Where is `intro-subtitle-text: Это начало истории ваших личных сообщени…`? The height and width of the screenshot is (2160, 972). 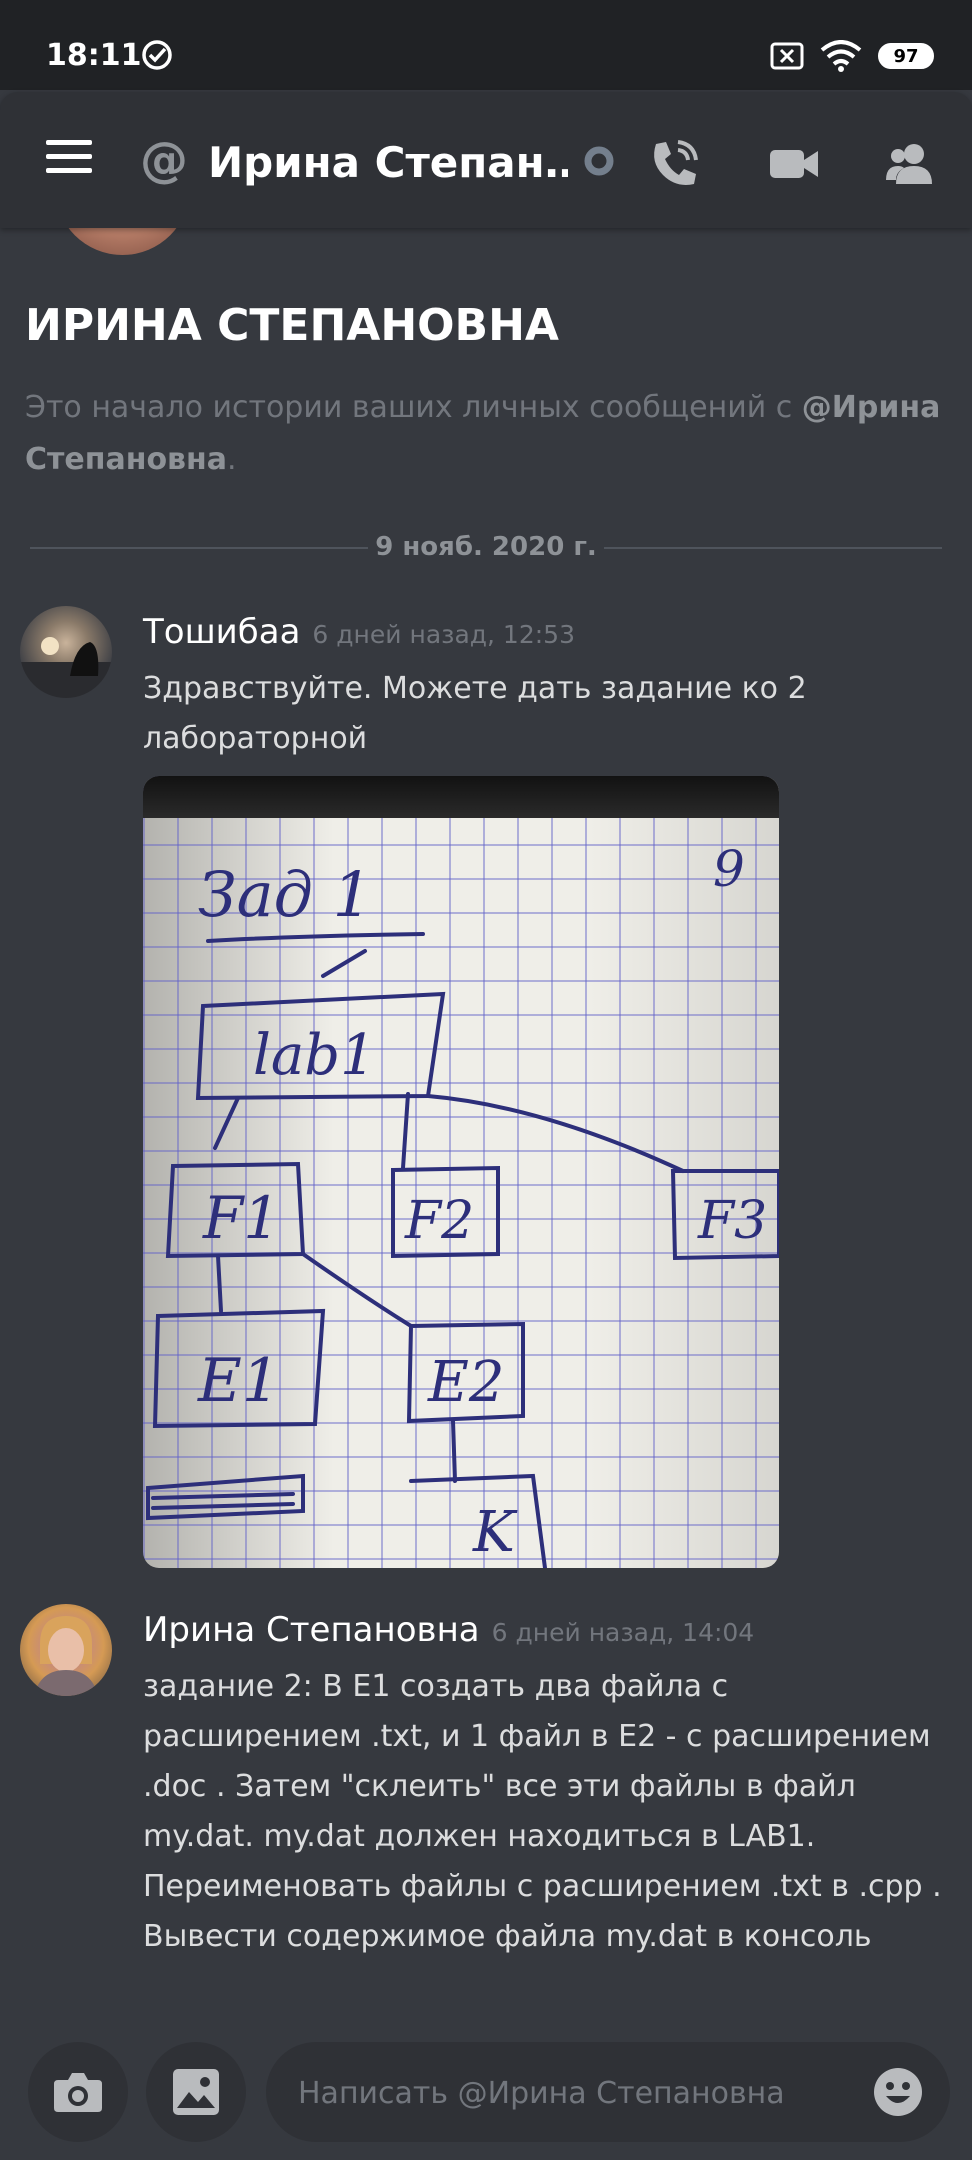 intro-subtitle-text: Это начало истории ваших личных сообщени… is located at coordinates (413, 407).